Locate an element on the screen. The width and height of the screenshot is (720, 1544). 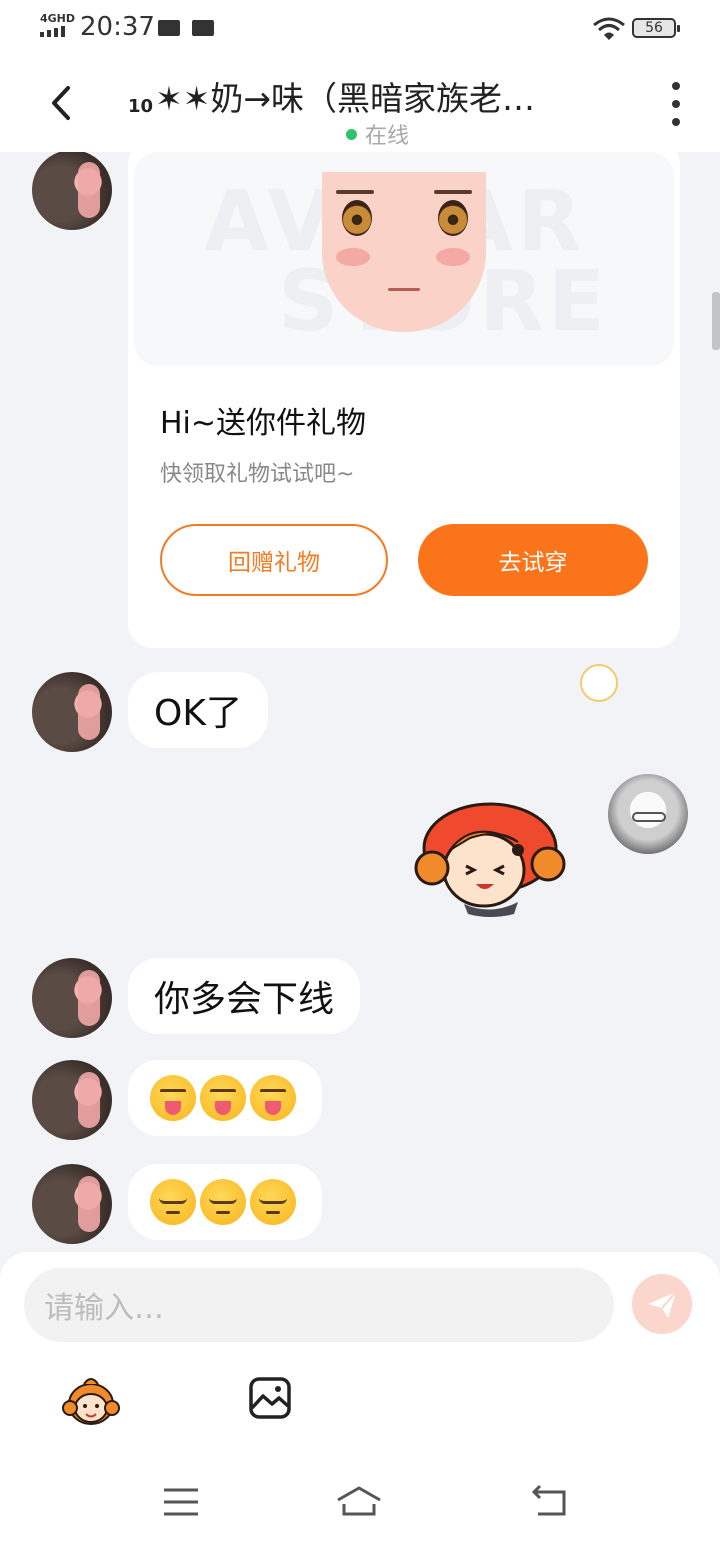
message-bubble: 你多会下线 is located at coordinates (244, 996).